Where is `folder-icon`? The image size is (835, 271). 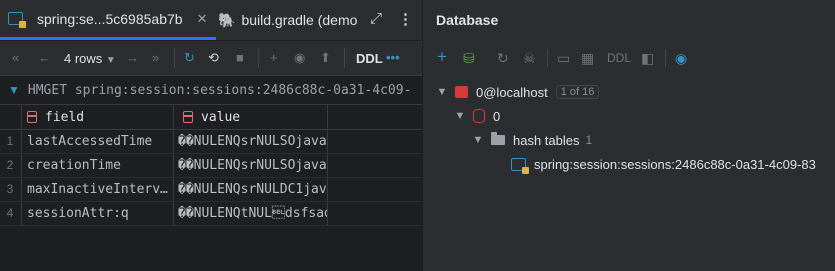
folder-icon is located at coordinates (498, 138).